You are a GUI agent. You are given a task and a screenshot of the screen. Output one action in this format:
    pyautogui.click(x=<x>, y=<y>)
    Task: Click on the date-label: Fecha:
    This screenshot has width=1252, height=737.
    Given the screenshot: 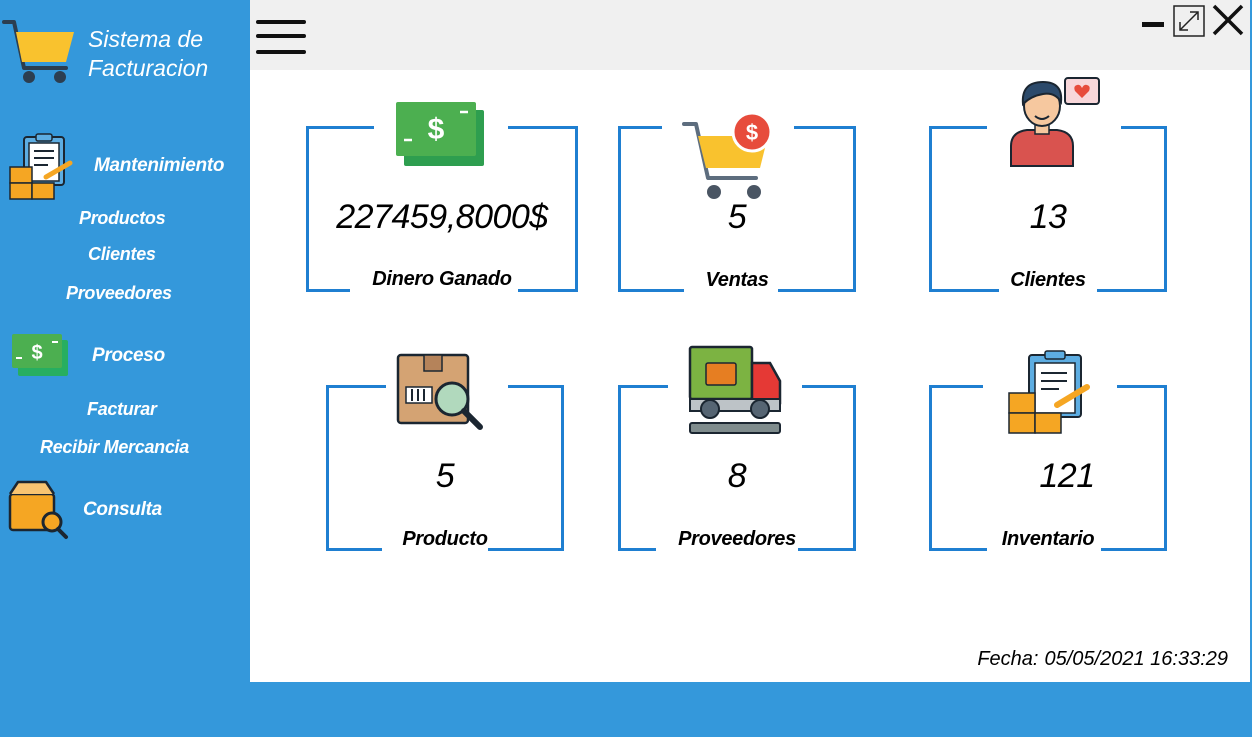 What is the action you would take?
    pyautogui.click(x=1008, y=659)
    